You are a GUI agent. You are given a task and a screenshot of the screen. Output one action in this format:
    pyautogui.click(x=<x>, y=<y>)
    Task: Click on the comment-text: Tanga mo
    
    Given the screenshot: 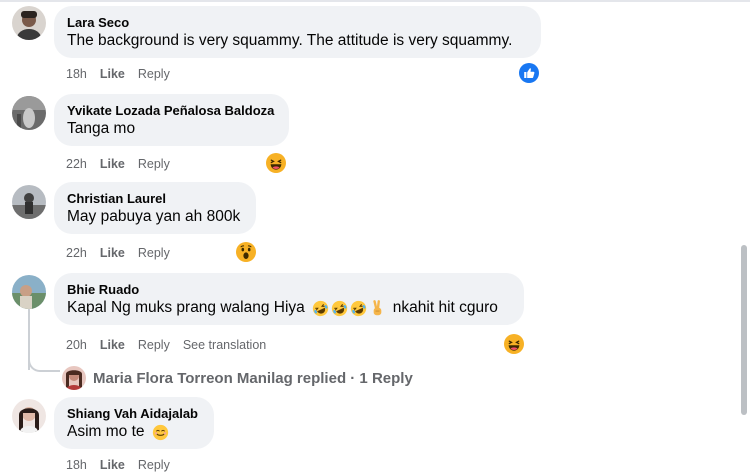 What is the action you would take?
    pyautogui.click(x=101, y=128)
    